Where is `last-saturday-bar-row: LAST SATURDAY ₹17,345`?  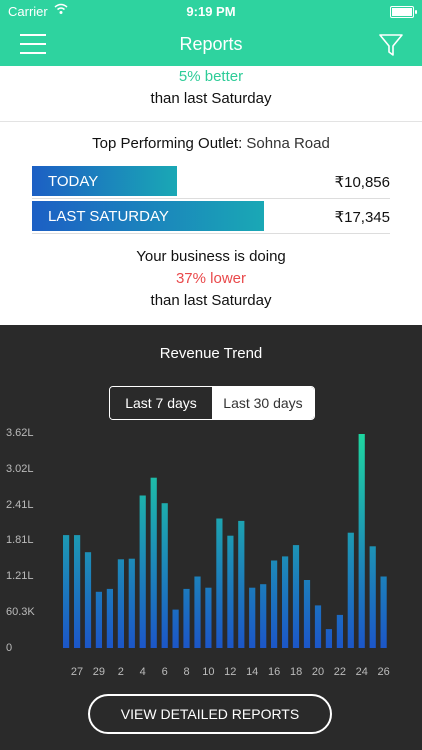 last-saturday-bar-row: LAST SATURDAY ₹17,345 is located at coordinates (211, 217).